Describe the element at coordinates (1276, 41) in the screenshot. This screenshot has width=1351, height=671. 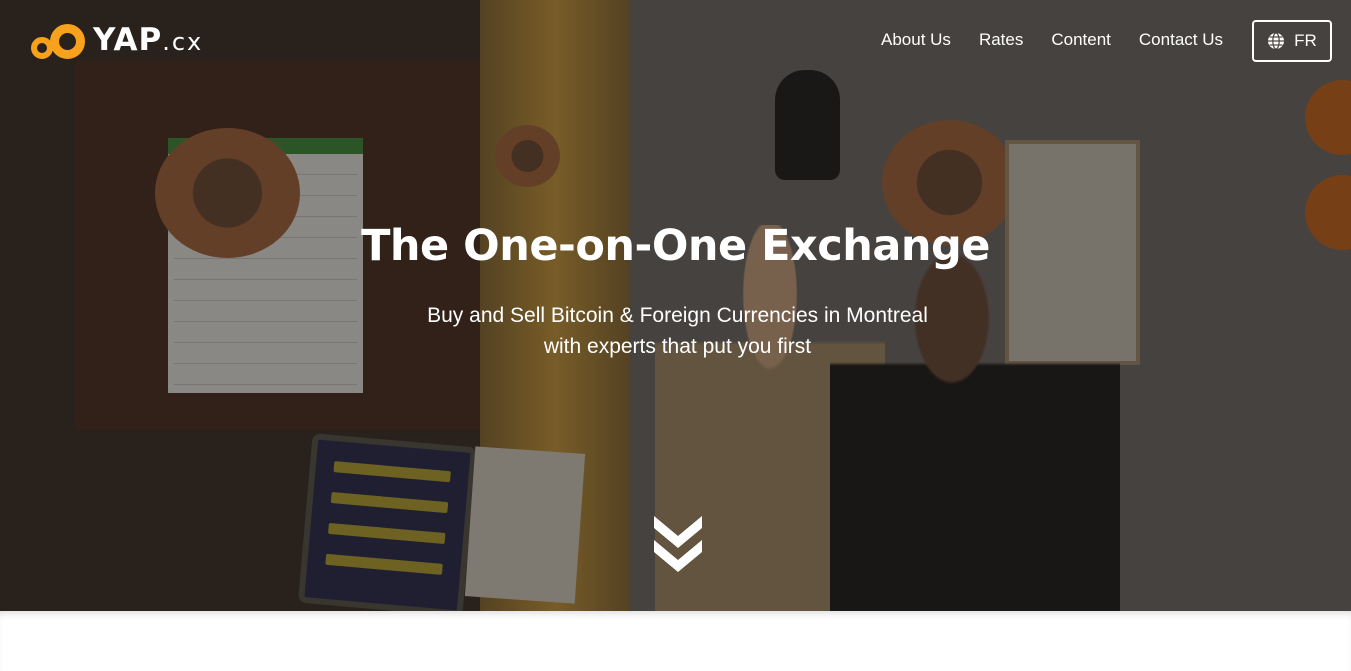
I see `globe-icon` at that location.